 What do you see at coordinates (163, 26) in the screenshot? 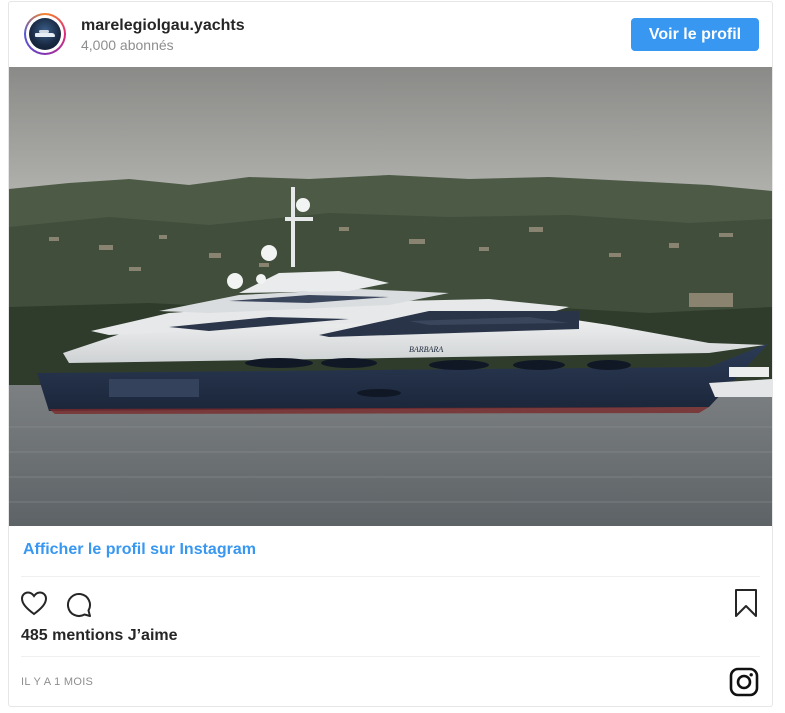
I see `username: marelegiolgau.yachts` at bounding box center [163, 26].